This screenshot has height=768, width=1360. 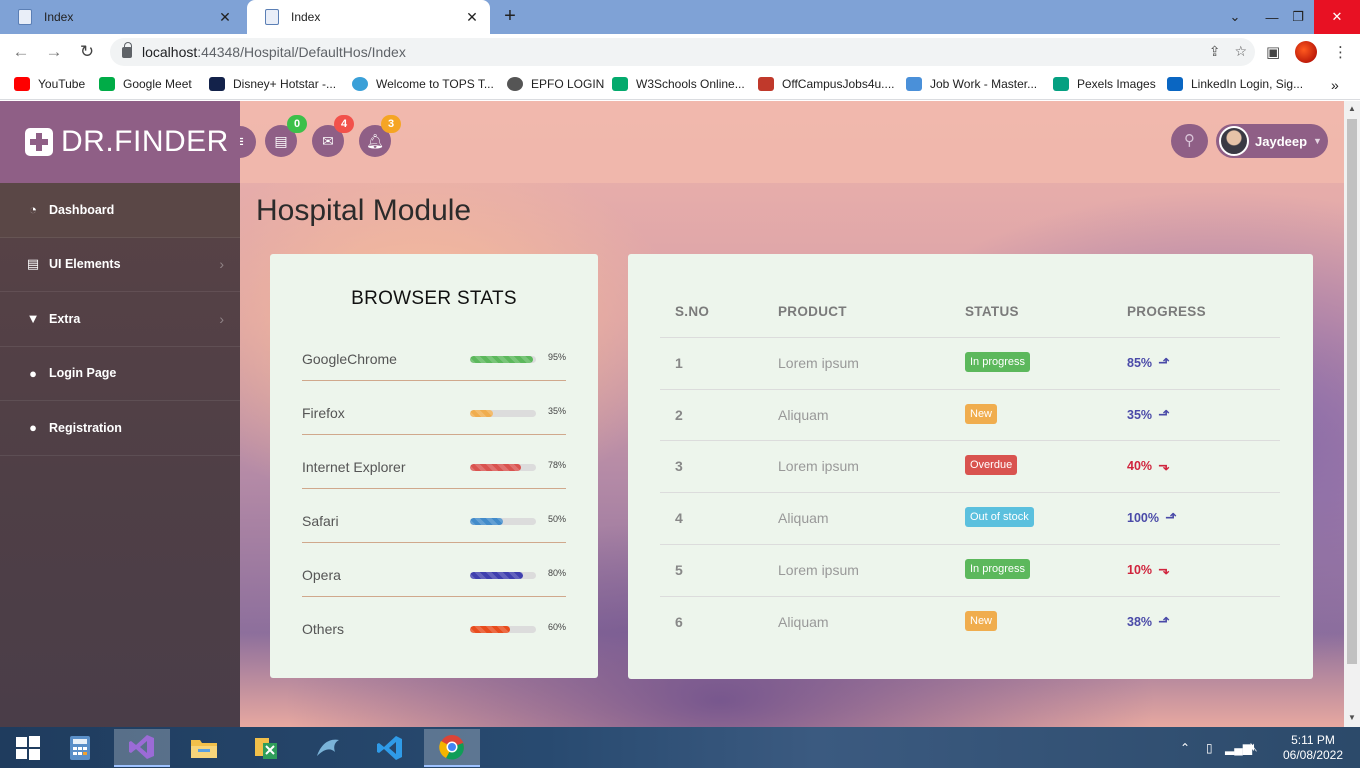 I want to click on app-launcher, so click(x=266, y=748).